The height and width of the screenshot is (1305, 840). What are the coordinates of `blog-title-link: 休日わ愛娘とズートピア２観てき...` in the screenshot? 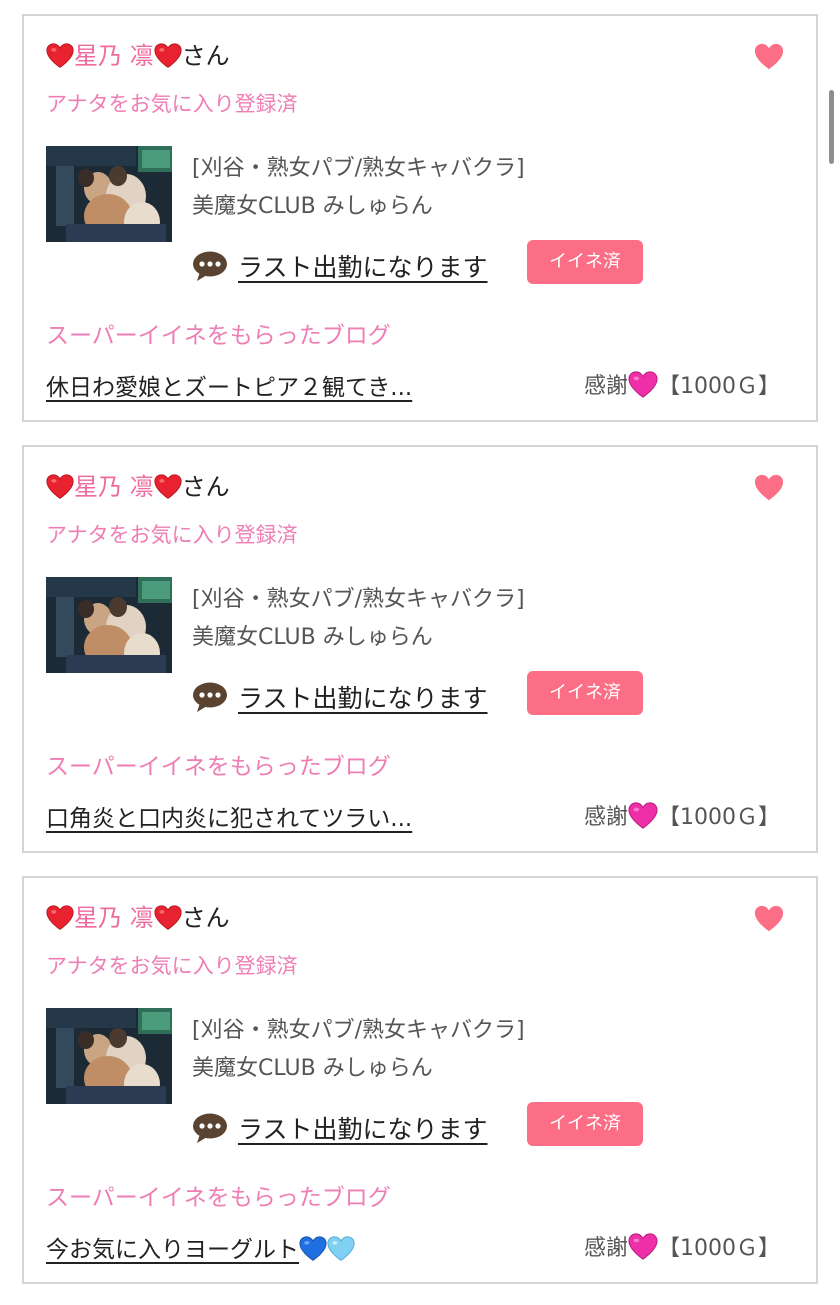 It's located at (229, 385).